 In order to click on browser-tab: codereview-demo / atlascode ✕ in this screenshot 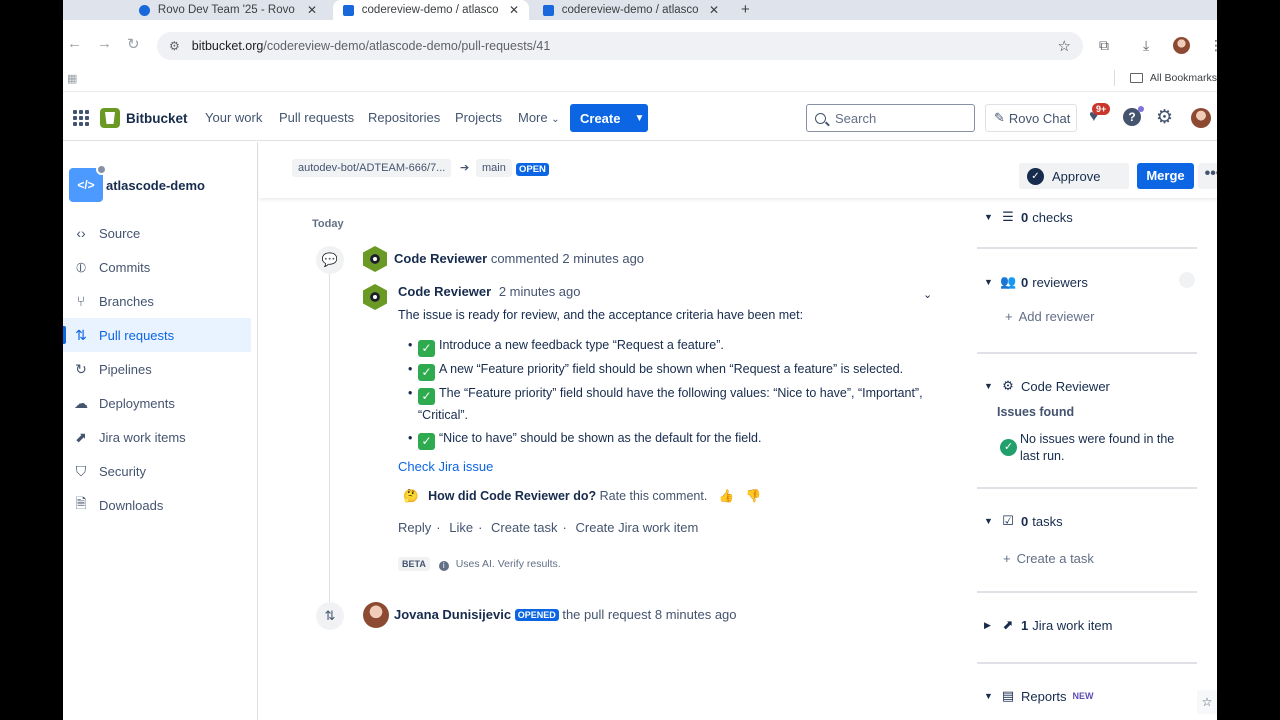, I will do `click(631, 10)`.